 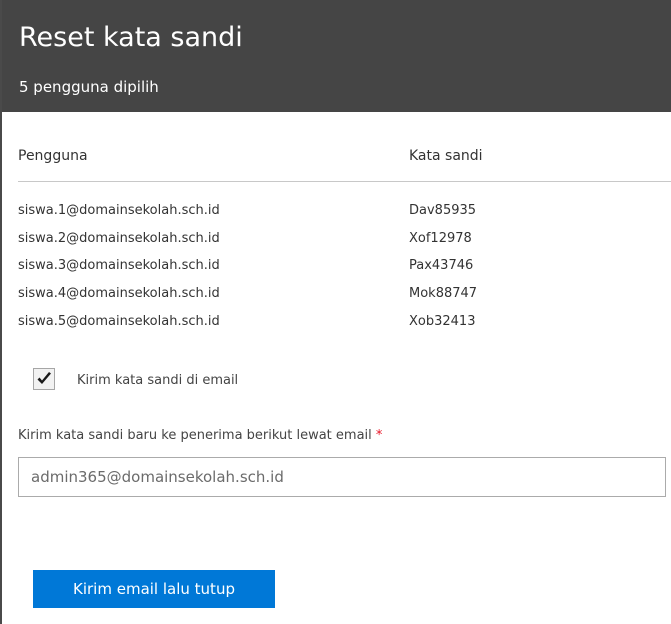 What do you see at coordinates (443, 210) in the screenshot?
I see `password-cell: Dav85935` at bounding box center [443, 210].